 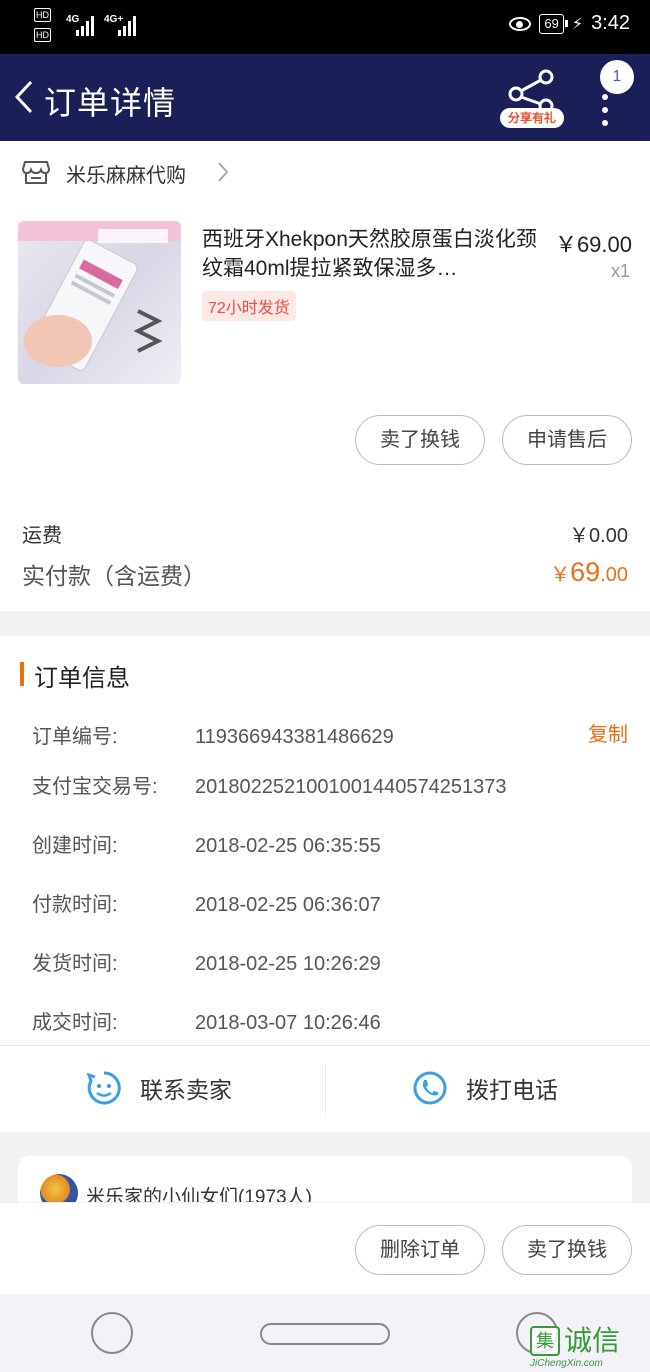 I want to click on message-count-badge: 1, so click(x=617, y=77).